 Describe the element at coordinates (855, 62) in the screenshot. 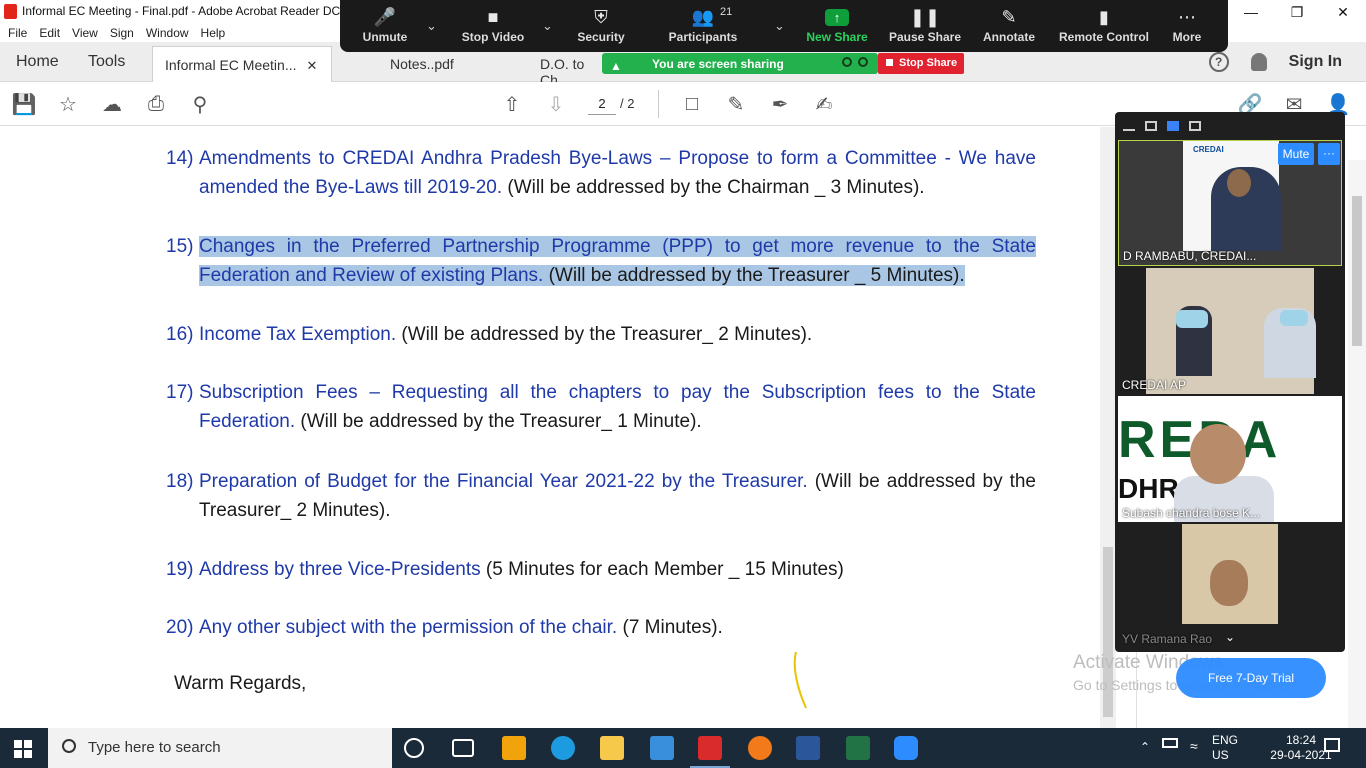

I see `sharing-indicator-icons` at that location.